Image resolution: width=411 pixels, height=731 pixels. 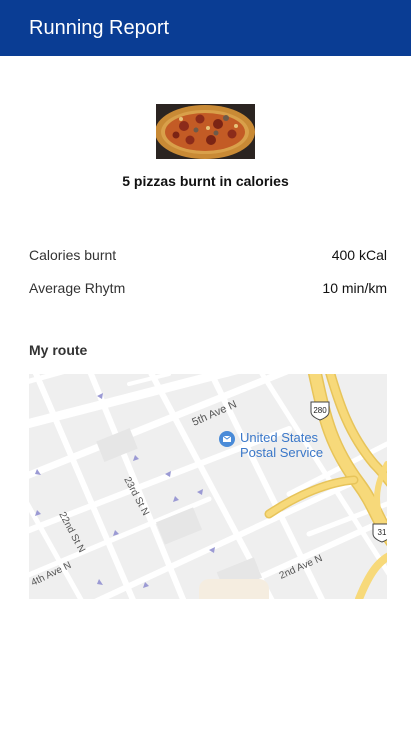 What do you see at coordinates (208, 255) in the screenshot?
I see `stat-row-calories: Calories burnt 400 kCal` at bounding box center [208, 255].